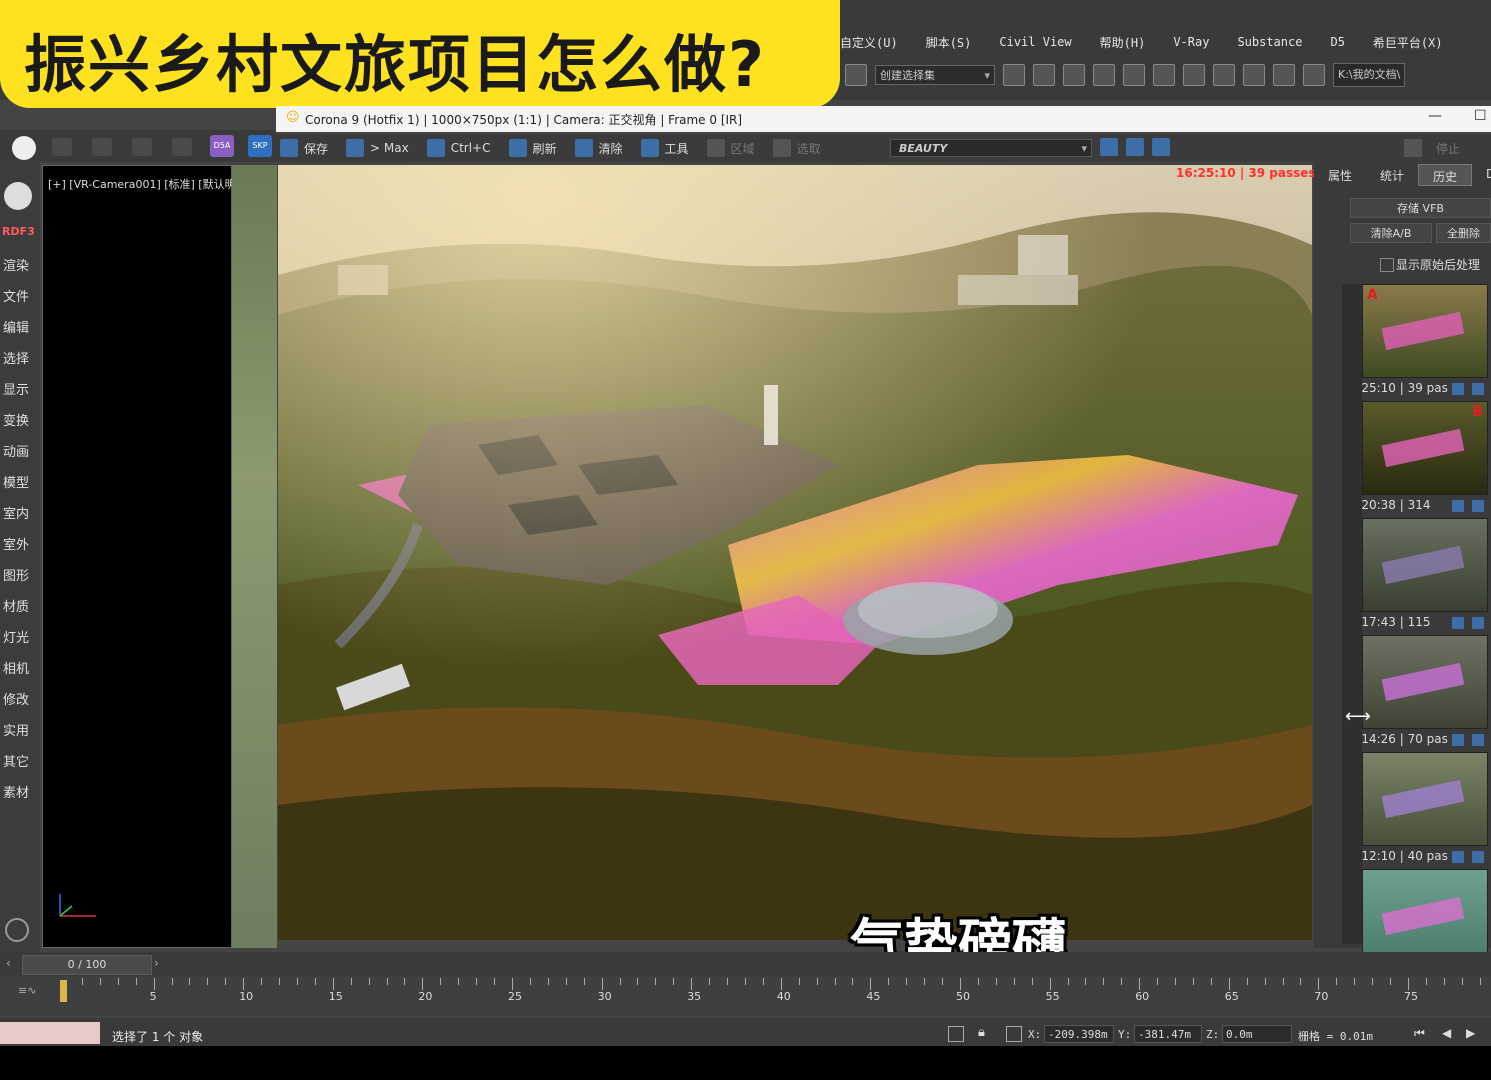  I want to click on y-coordinate: -381.47m, so click(1168, 1034).